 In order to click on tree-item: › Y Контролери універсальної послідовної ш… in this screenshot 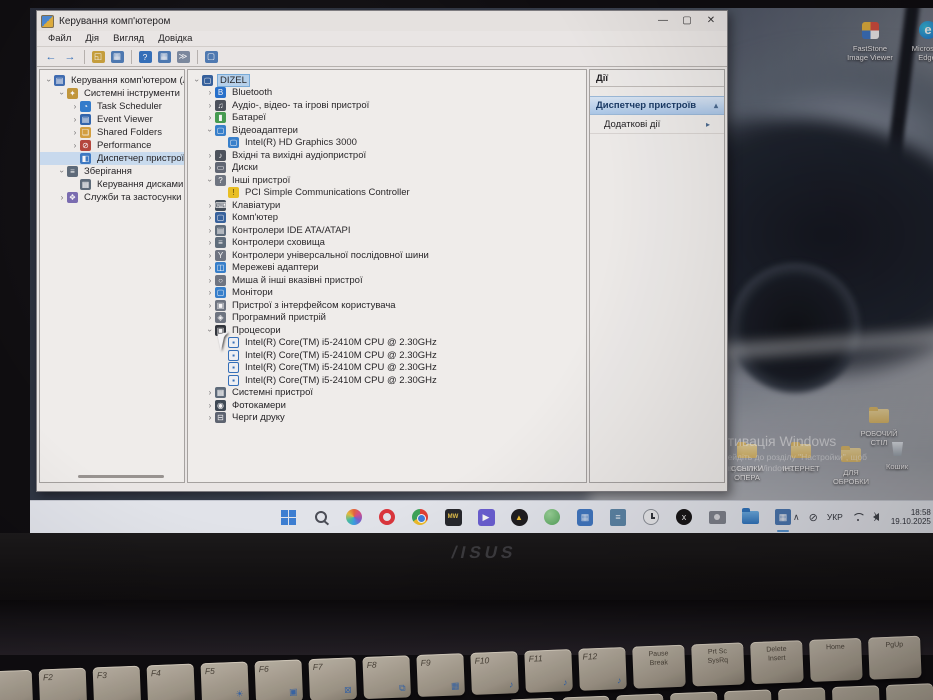, I will do `click(387, 255)`.